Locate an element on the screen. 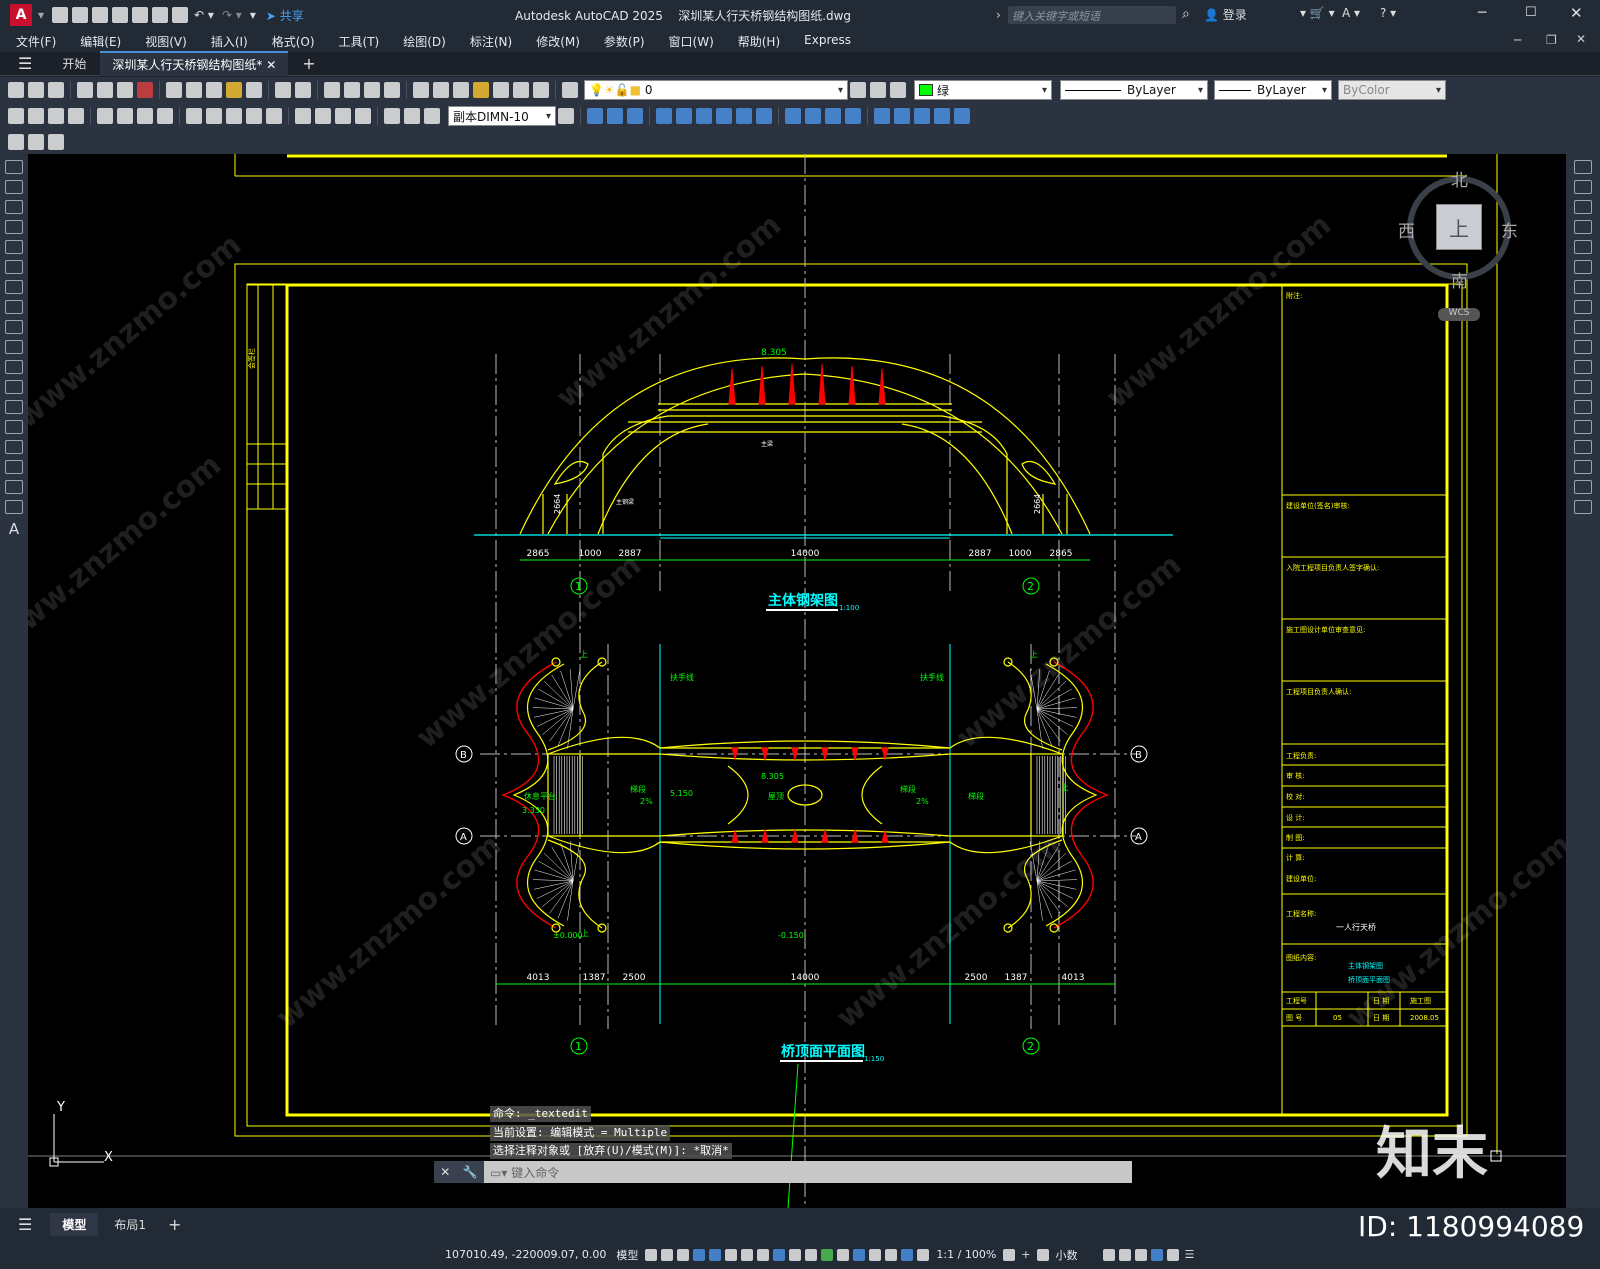 The image size is (1600, 1269). menu-item-0: 文件(F) is located at coordinates (36, 41).